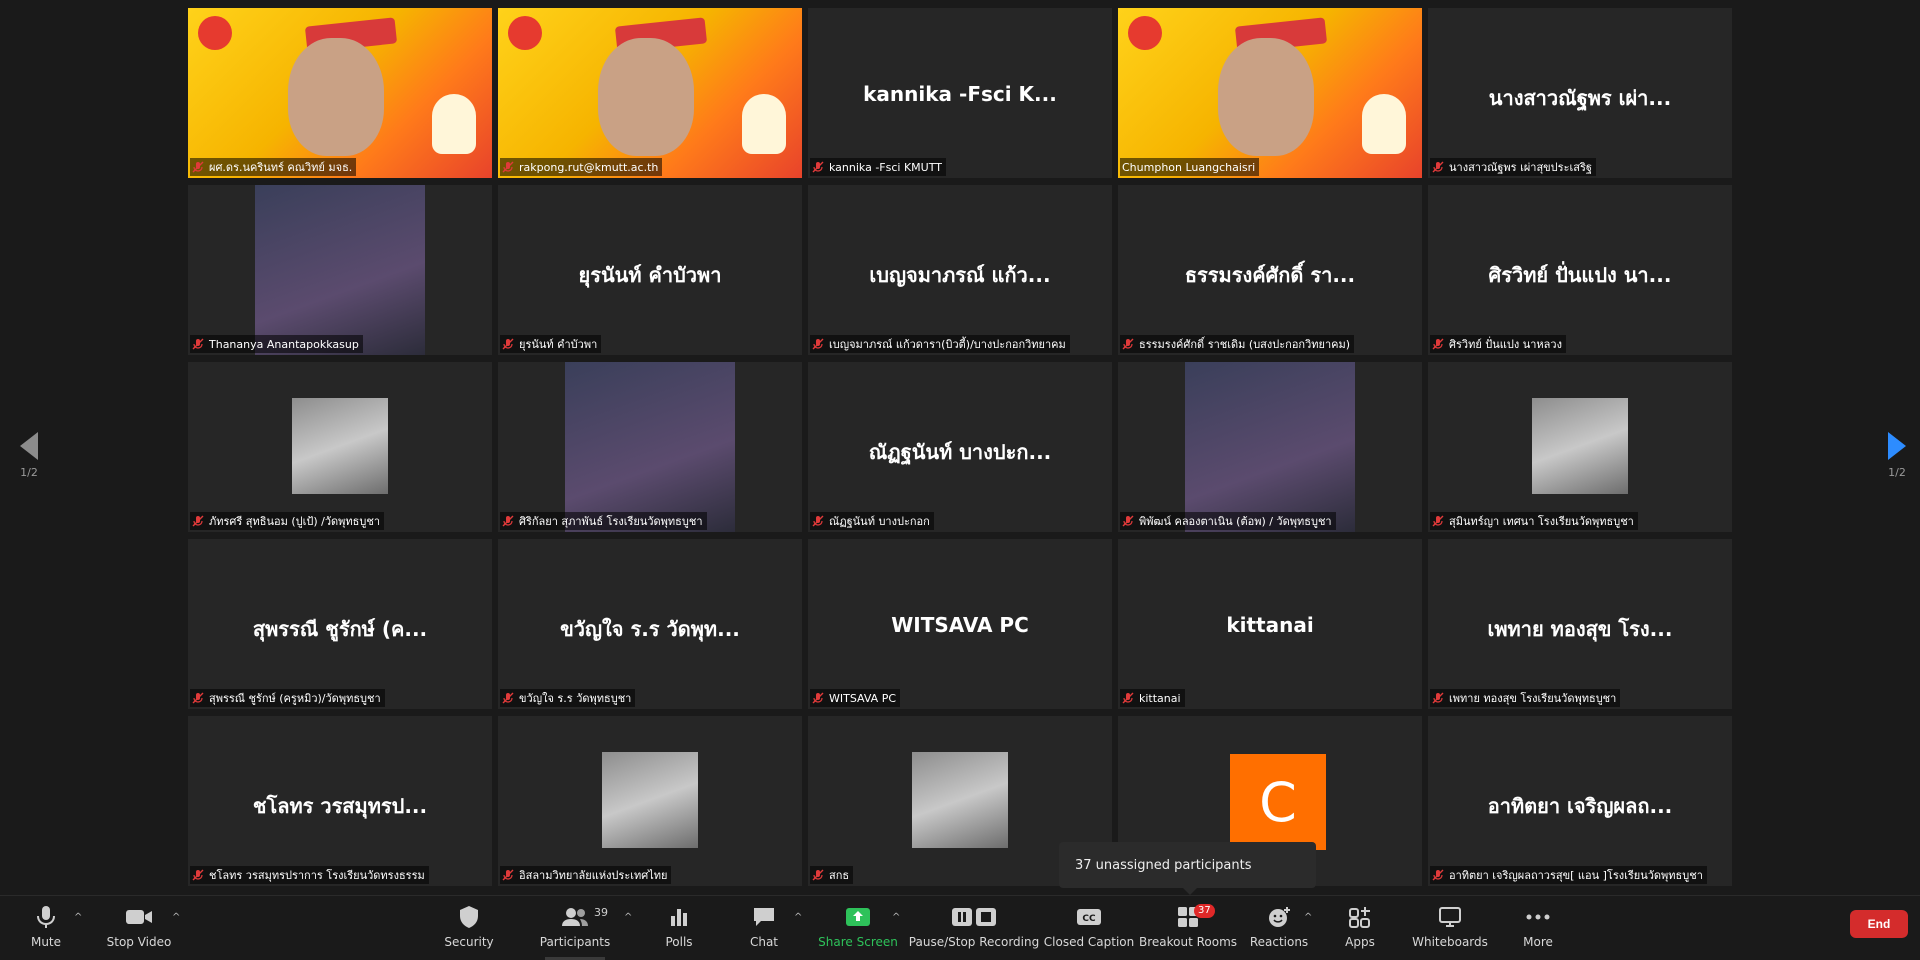  Describe the element at coordinates (896, 917) in the screenshot. I see `share-options-caret: ^` at that location.